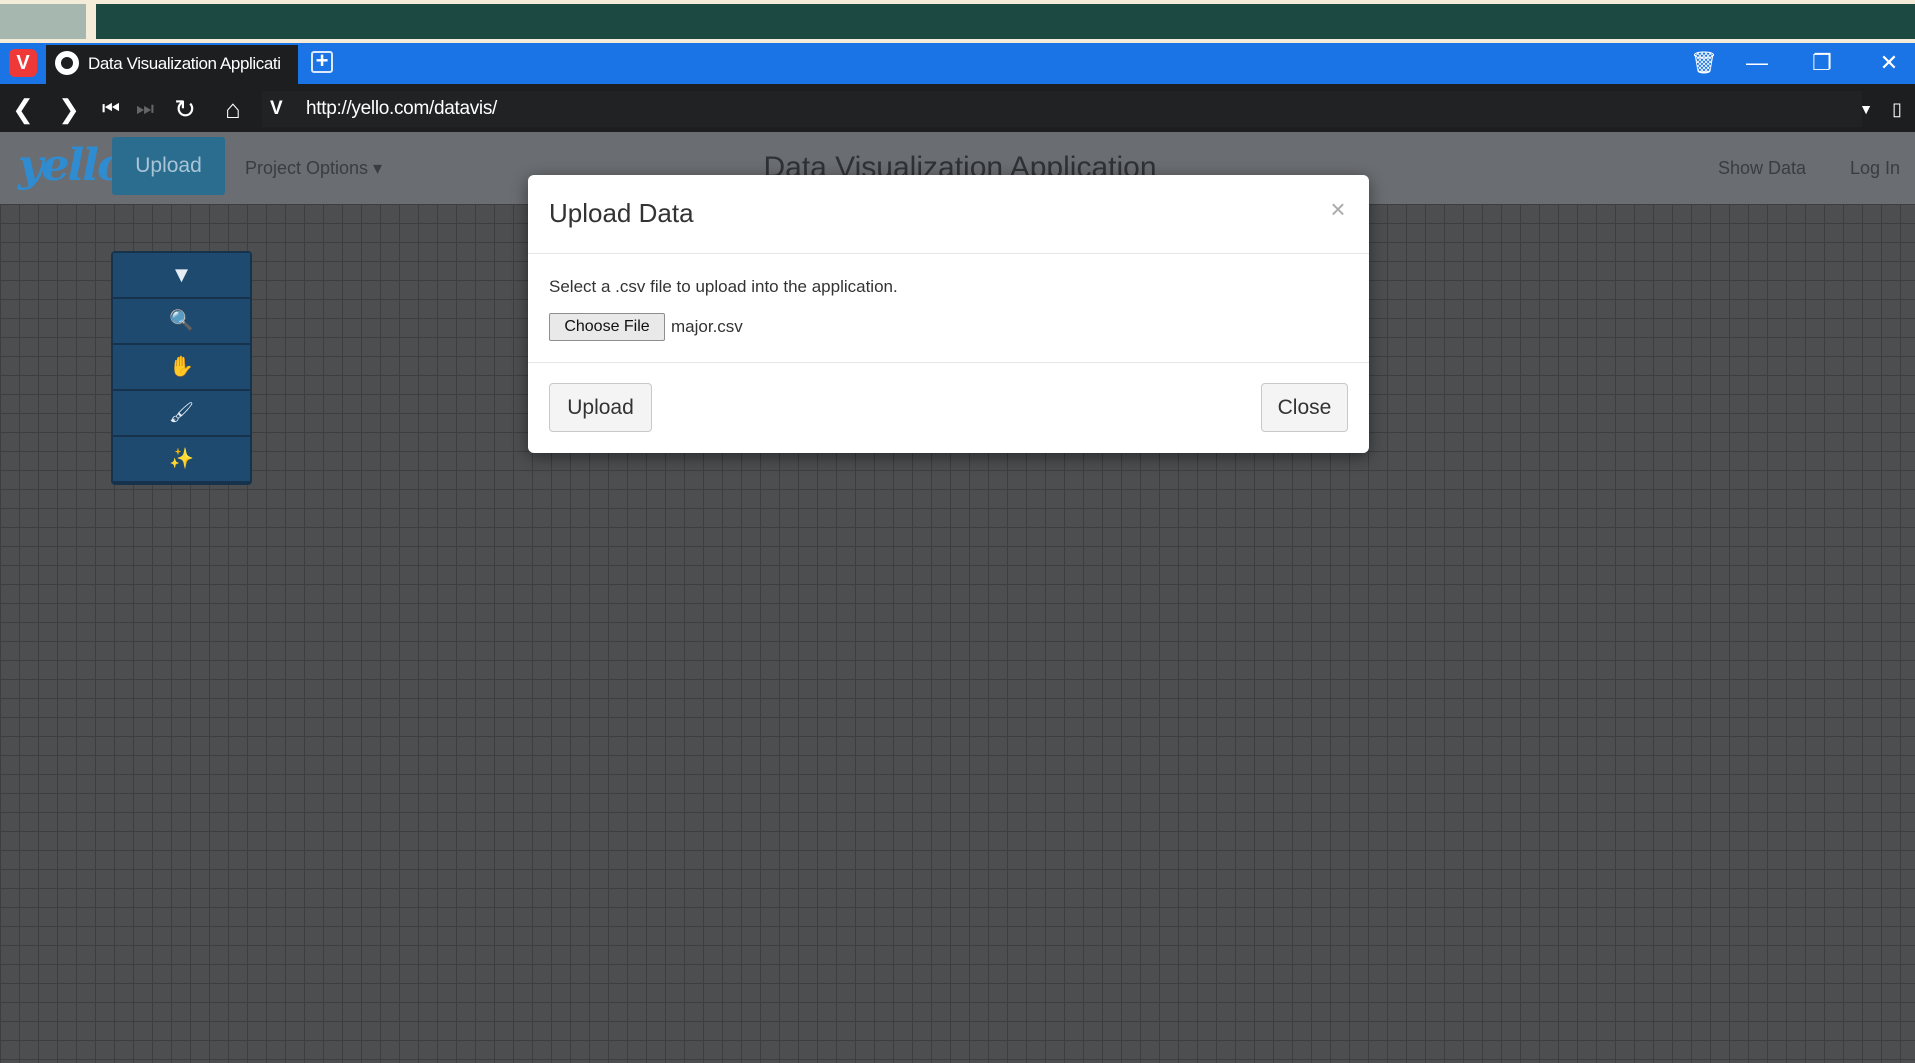  Describe the element at coordinates (67, 63) in the screenshot. I see `tab-favicon-icon` at that location.